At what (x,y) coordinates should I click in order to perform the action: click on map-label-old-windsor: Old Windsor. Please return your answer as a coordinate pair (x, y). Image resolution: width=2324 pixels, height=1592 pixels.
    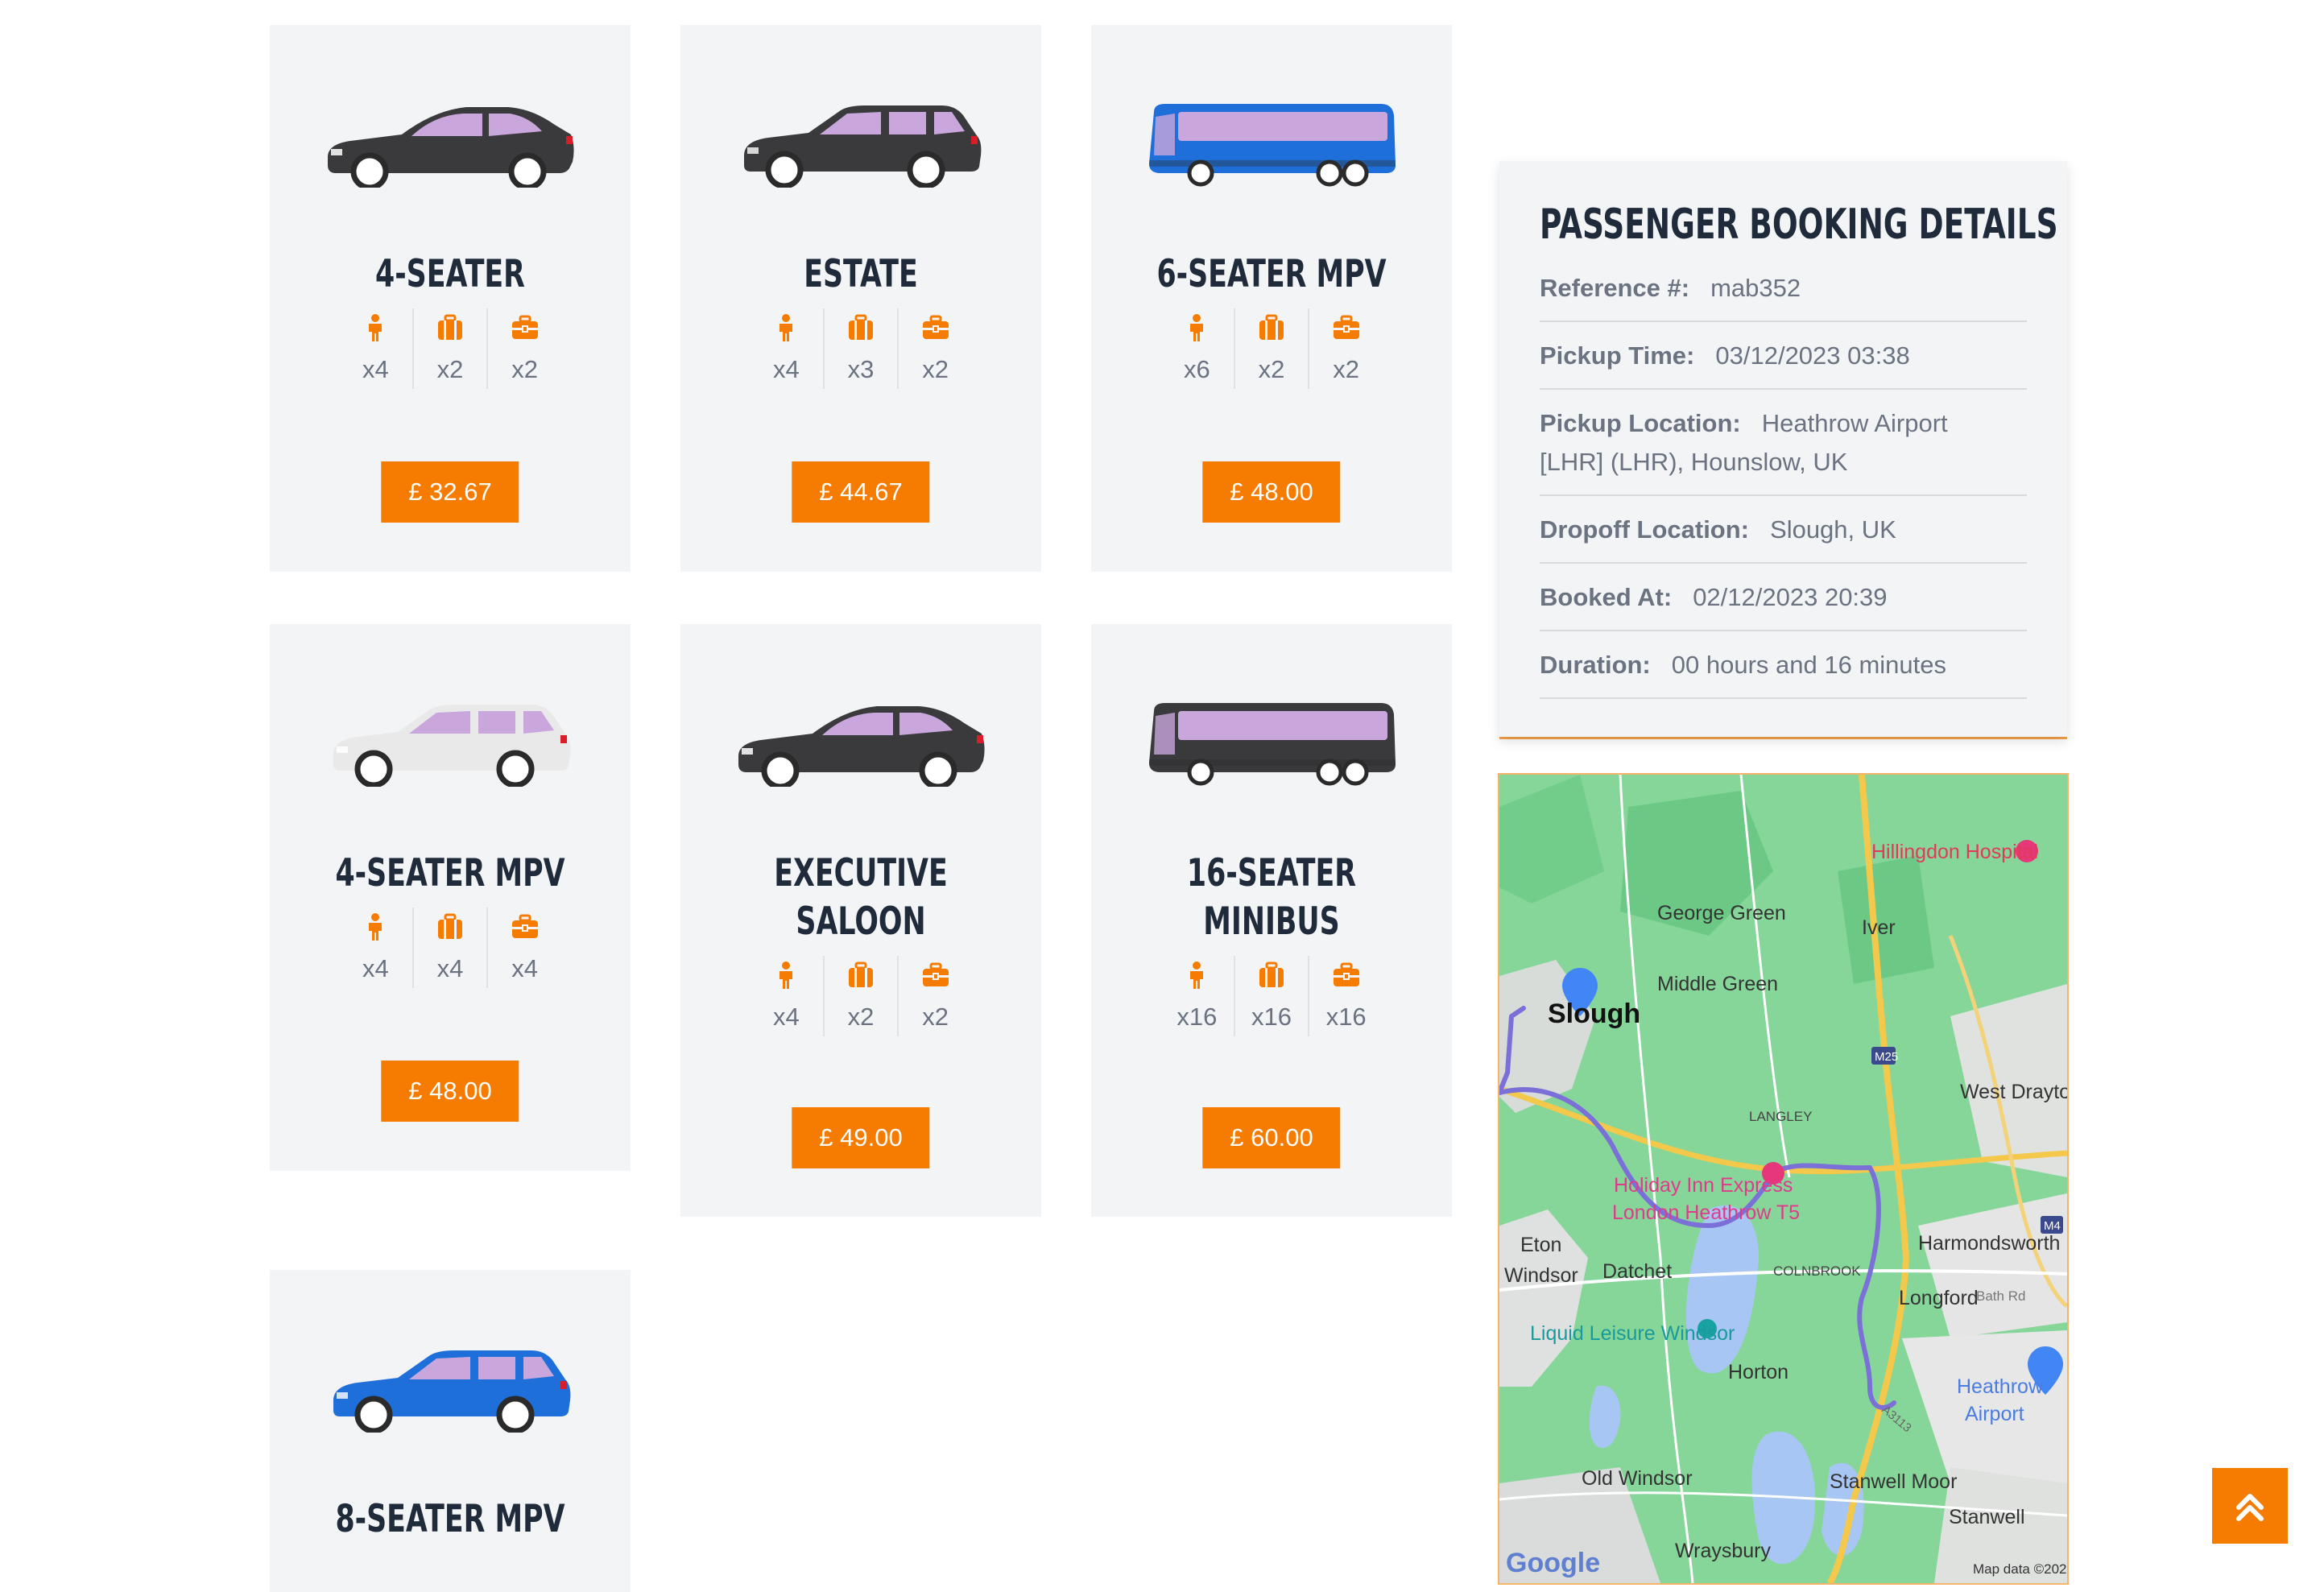
    Looking at the image, I should click on (1637, 1478).